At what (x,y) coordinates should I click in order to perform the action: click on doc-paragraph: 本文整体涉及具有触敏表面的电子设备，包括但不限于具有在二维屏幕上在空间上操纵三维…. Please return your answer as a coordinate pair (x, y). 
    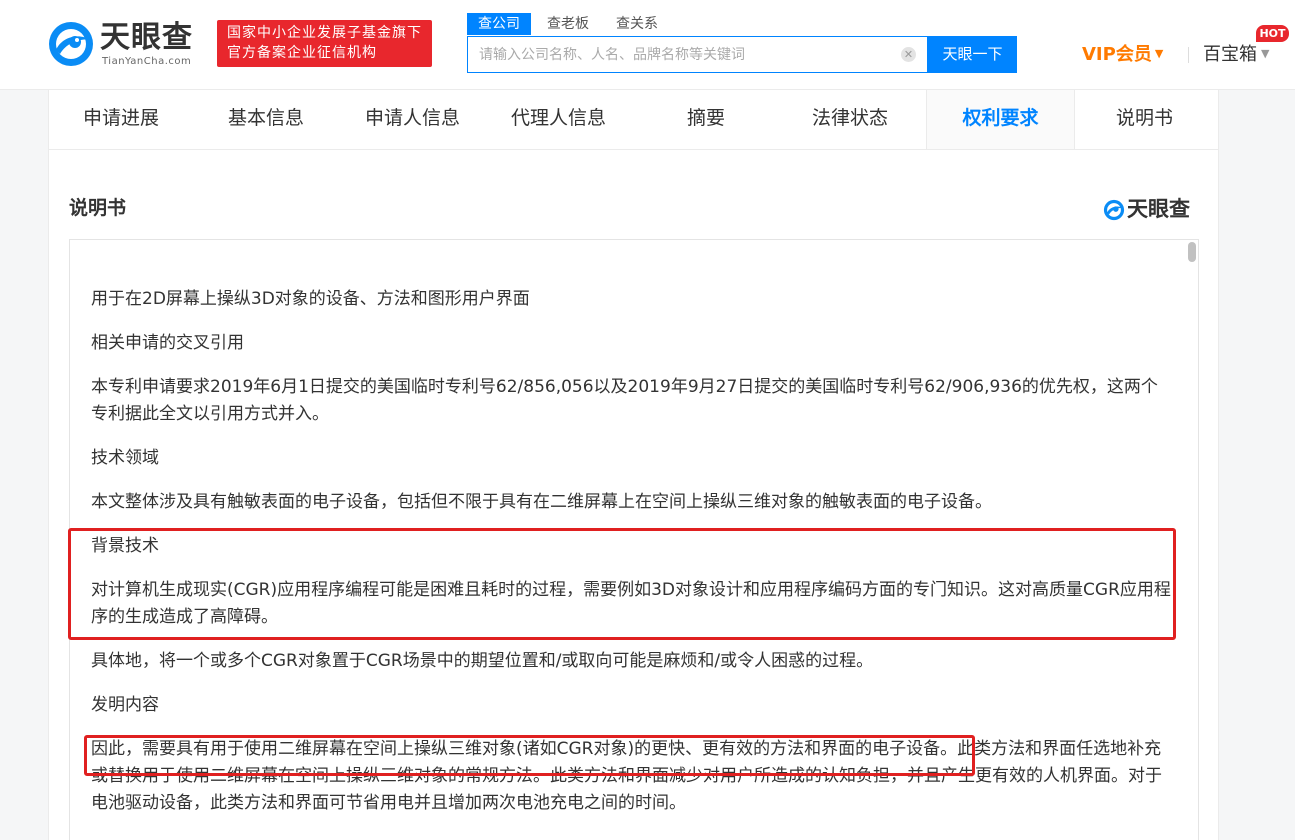
    Looking at the image, I should click on (541, 502).